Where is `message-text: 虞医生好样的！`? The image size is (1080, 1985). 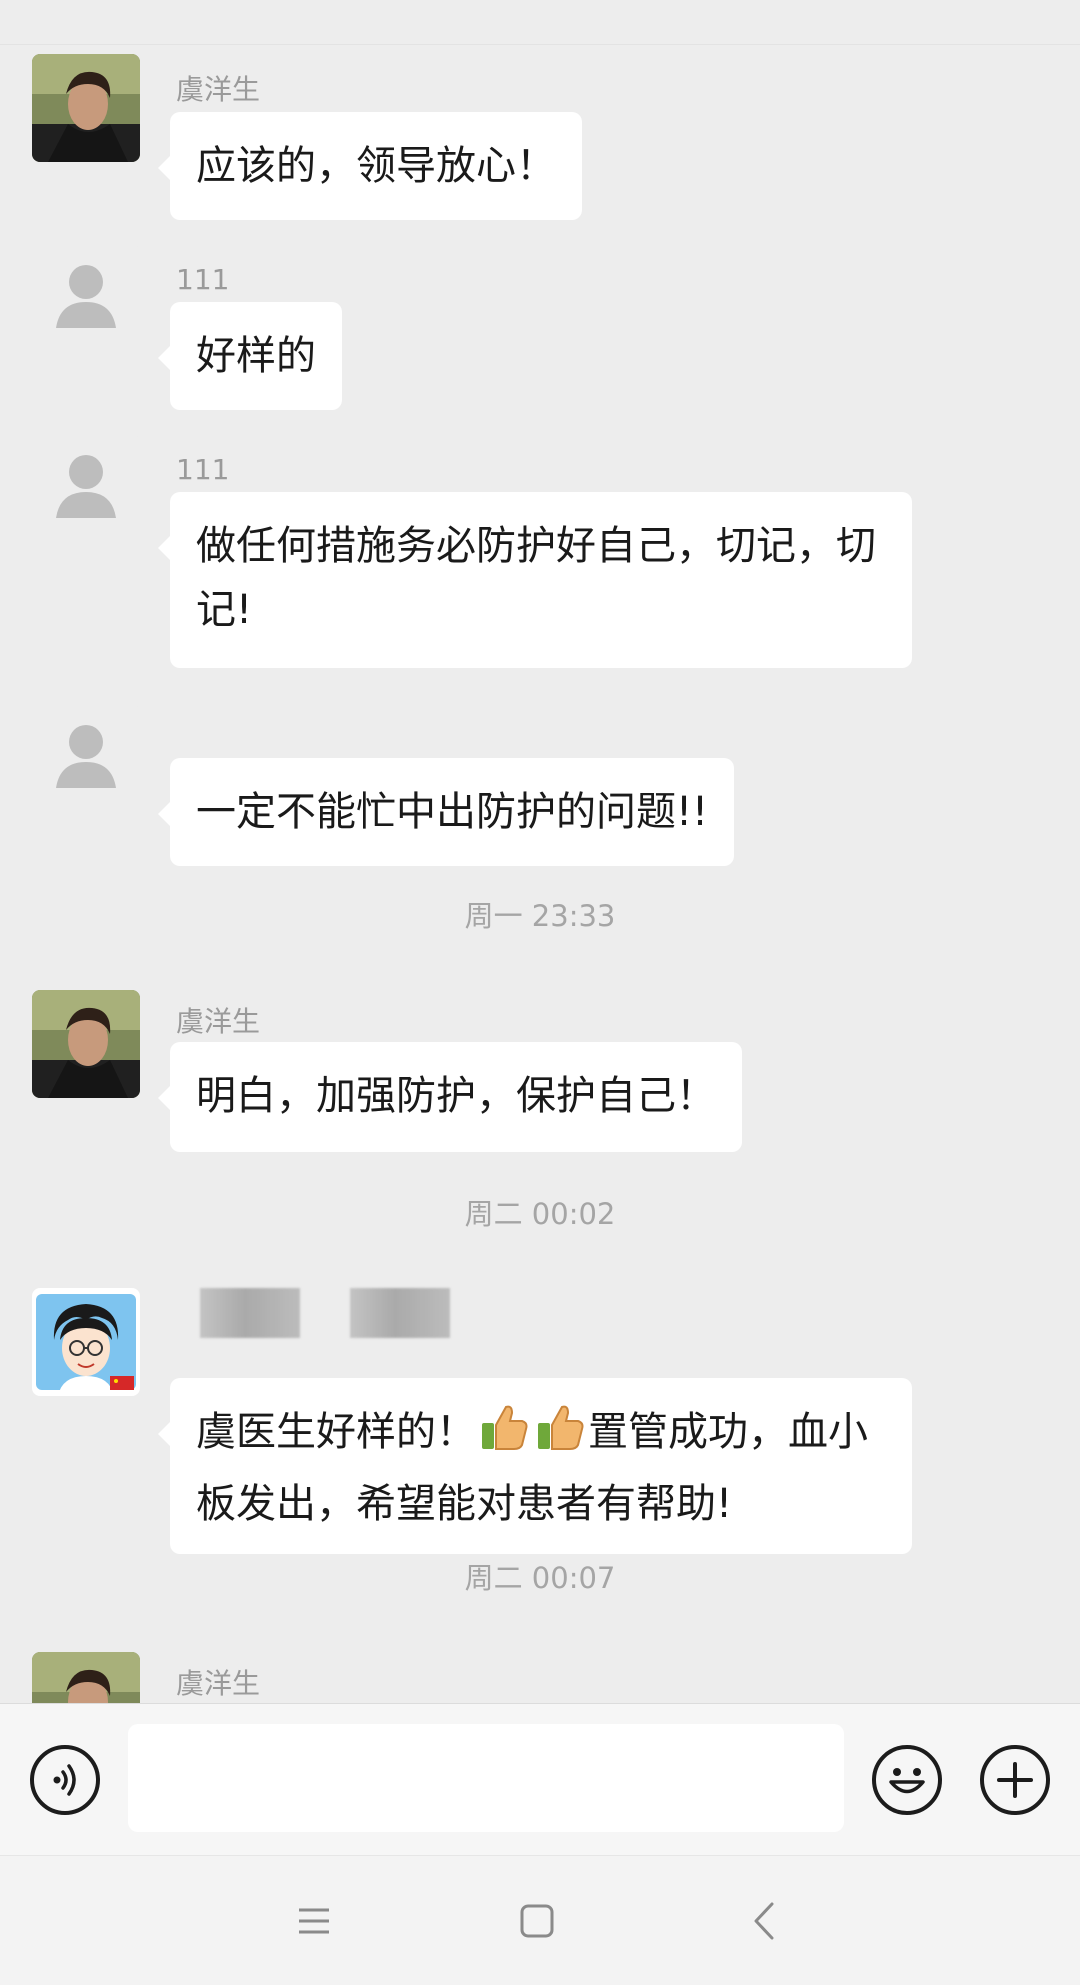
message-text: 虞医生好样的！ is located at coordinates (336, 1432).